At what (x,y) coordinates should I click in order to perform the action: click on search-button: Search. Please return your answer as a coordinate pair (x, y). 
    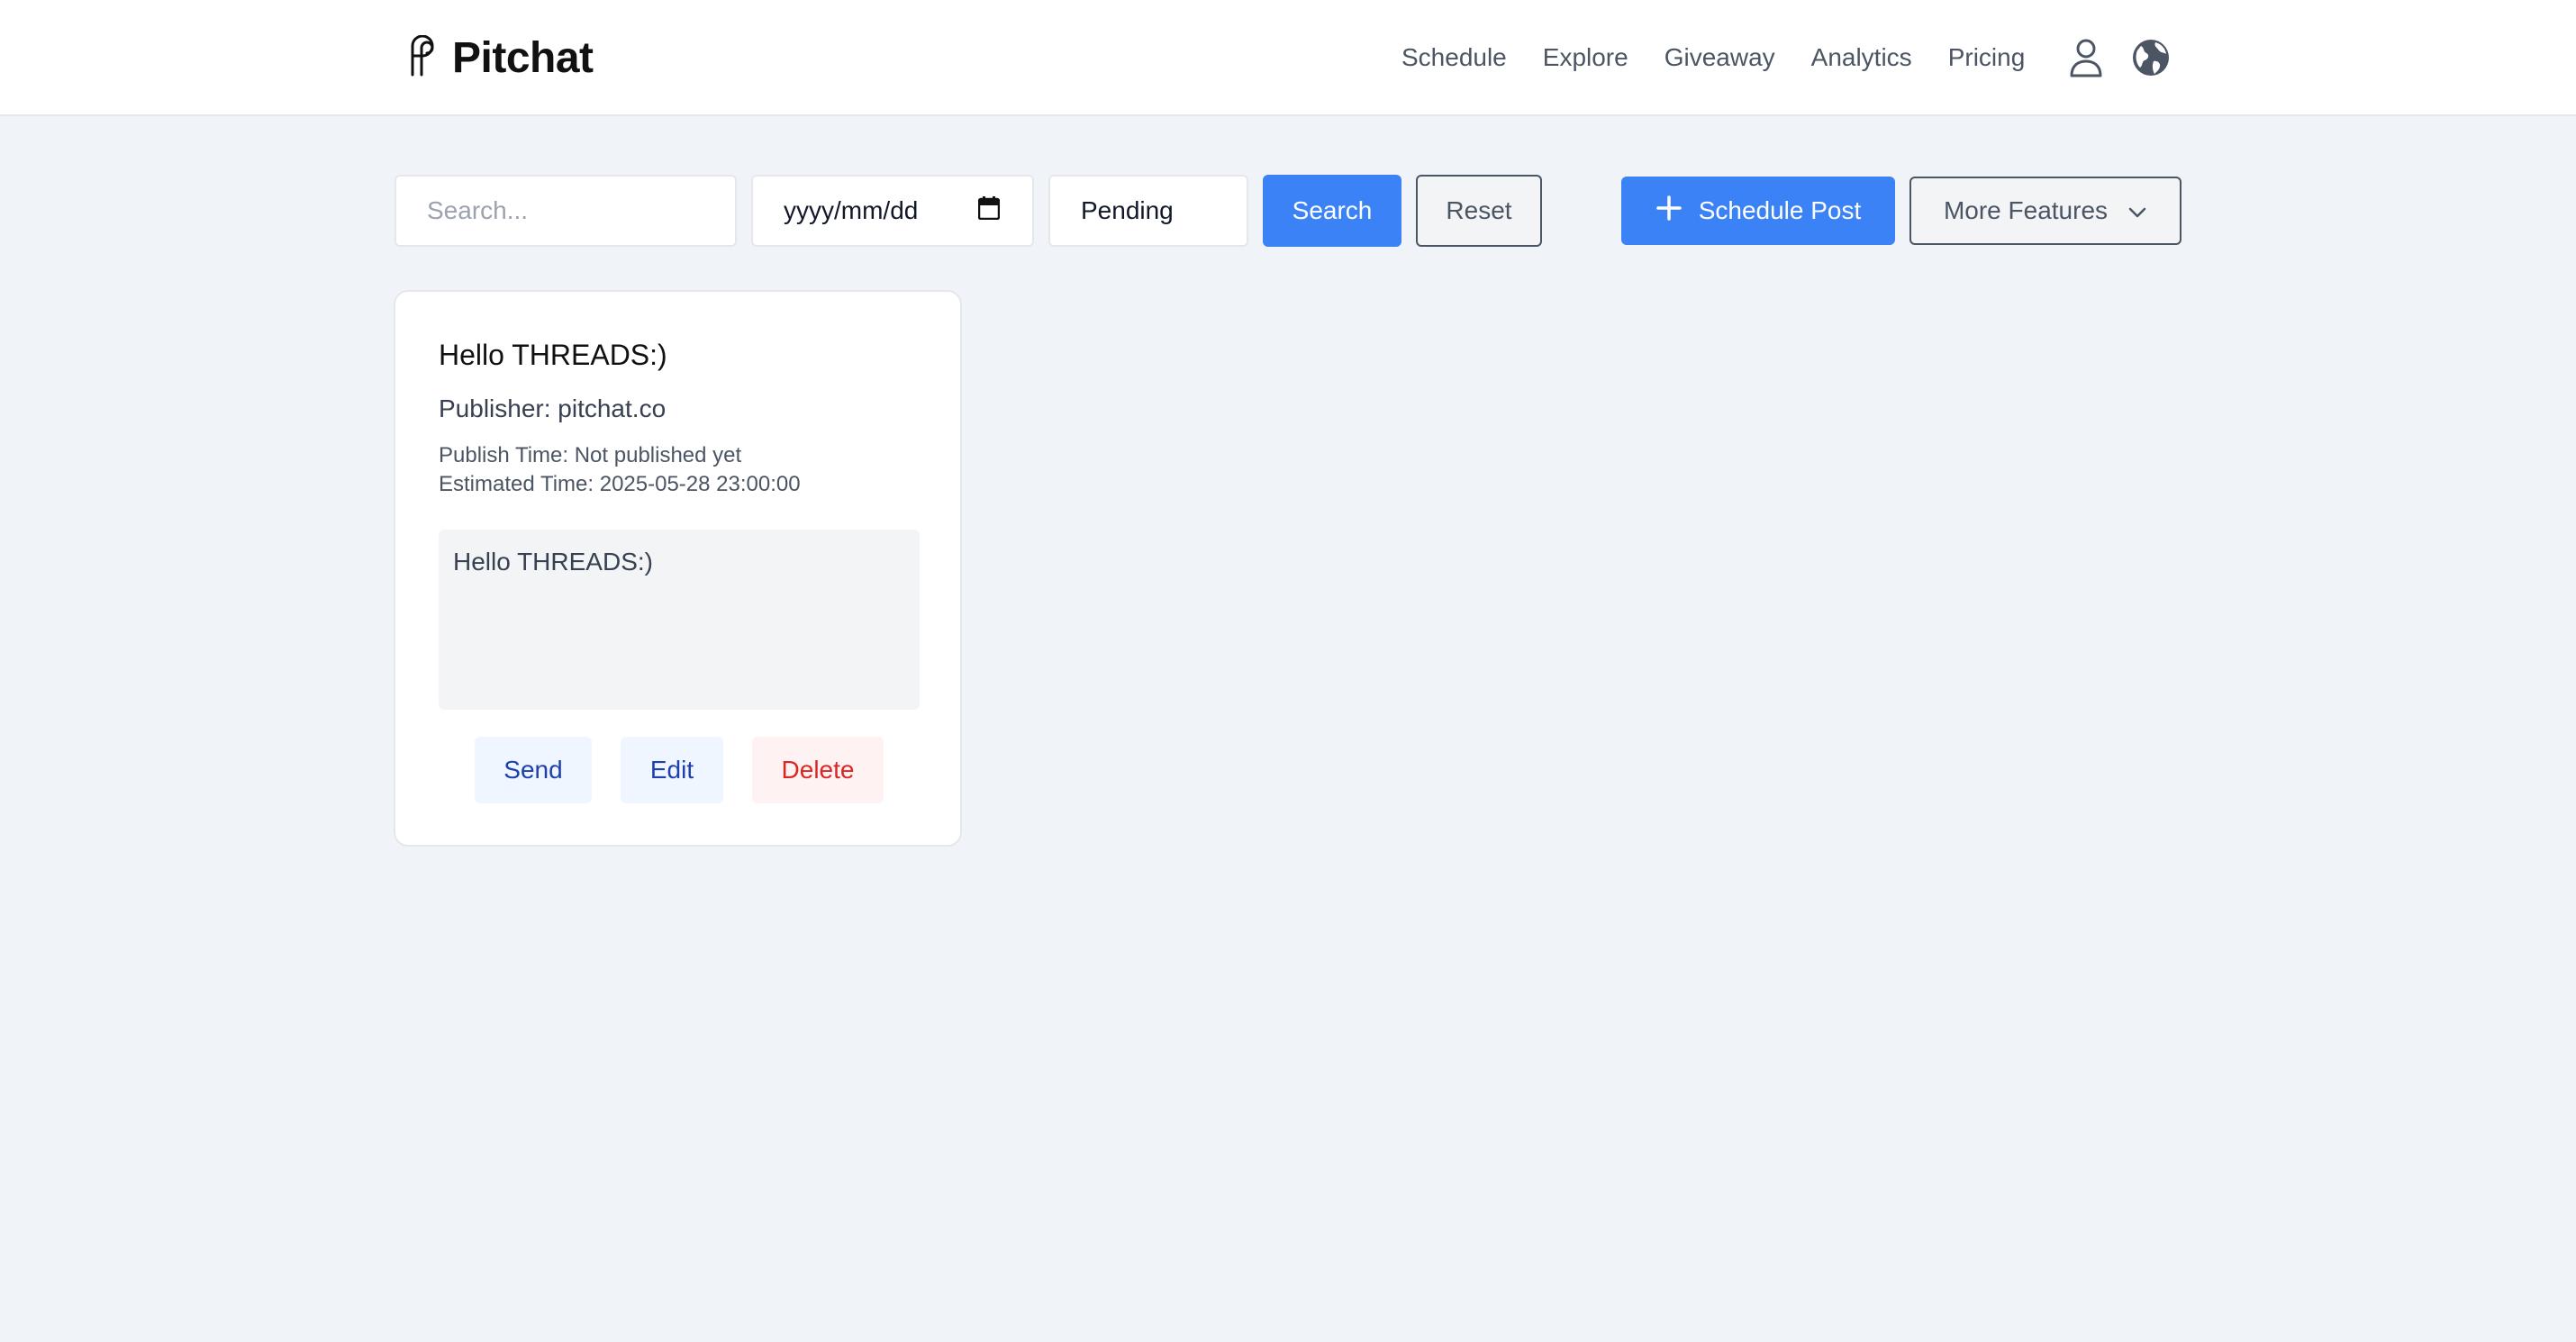
    Looking at the image, I should click on (1332, 211).